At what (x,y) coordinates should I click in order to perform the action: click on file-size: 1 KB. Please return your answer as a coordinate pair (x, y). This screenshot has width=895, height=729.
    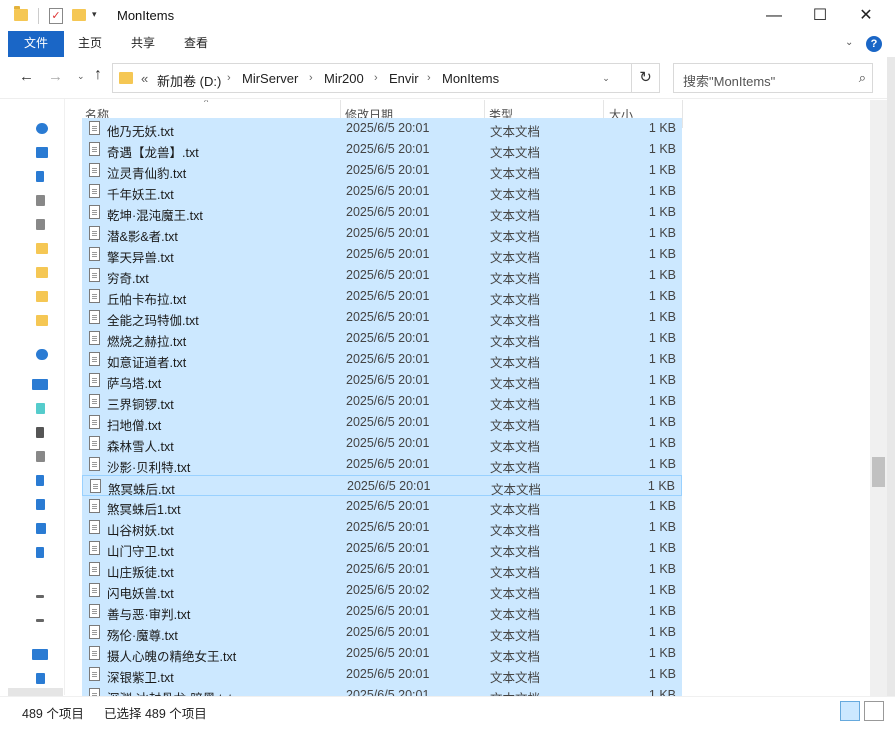
    Looking at the image, I should click on (662, 233).